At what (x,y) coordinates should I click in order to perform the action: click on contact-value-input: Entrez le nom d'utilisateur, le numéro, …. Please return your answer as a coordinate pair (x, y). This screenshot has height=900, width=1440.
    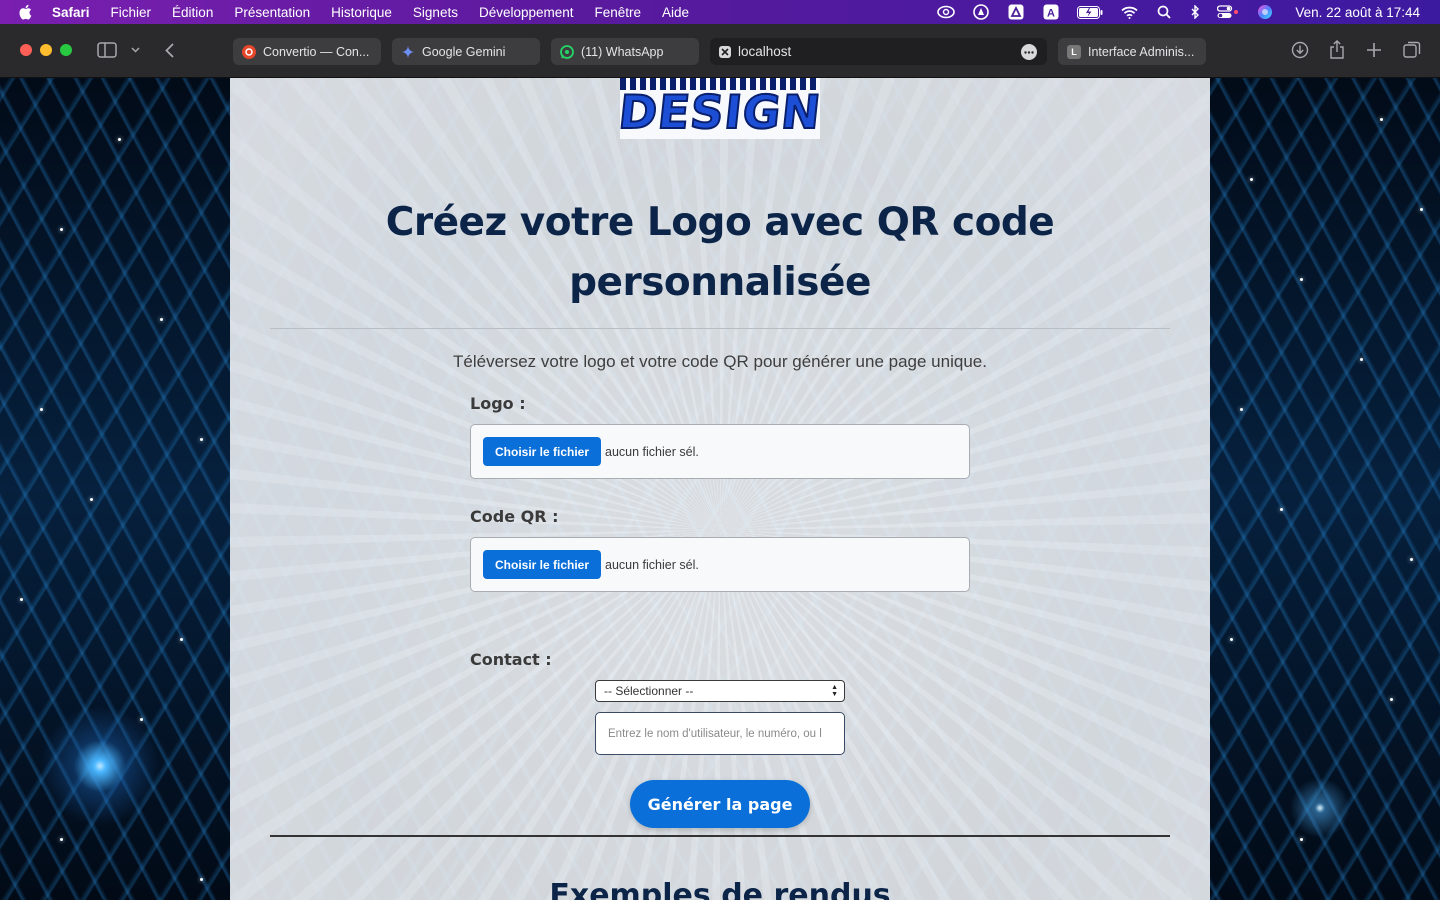
    Looking at the image, I should click on (720, 733).